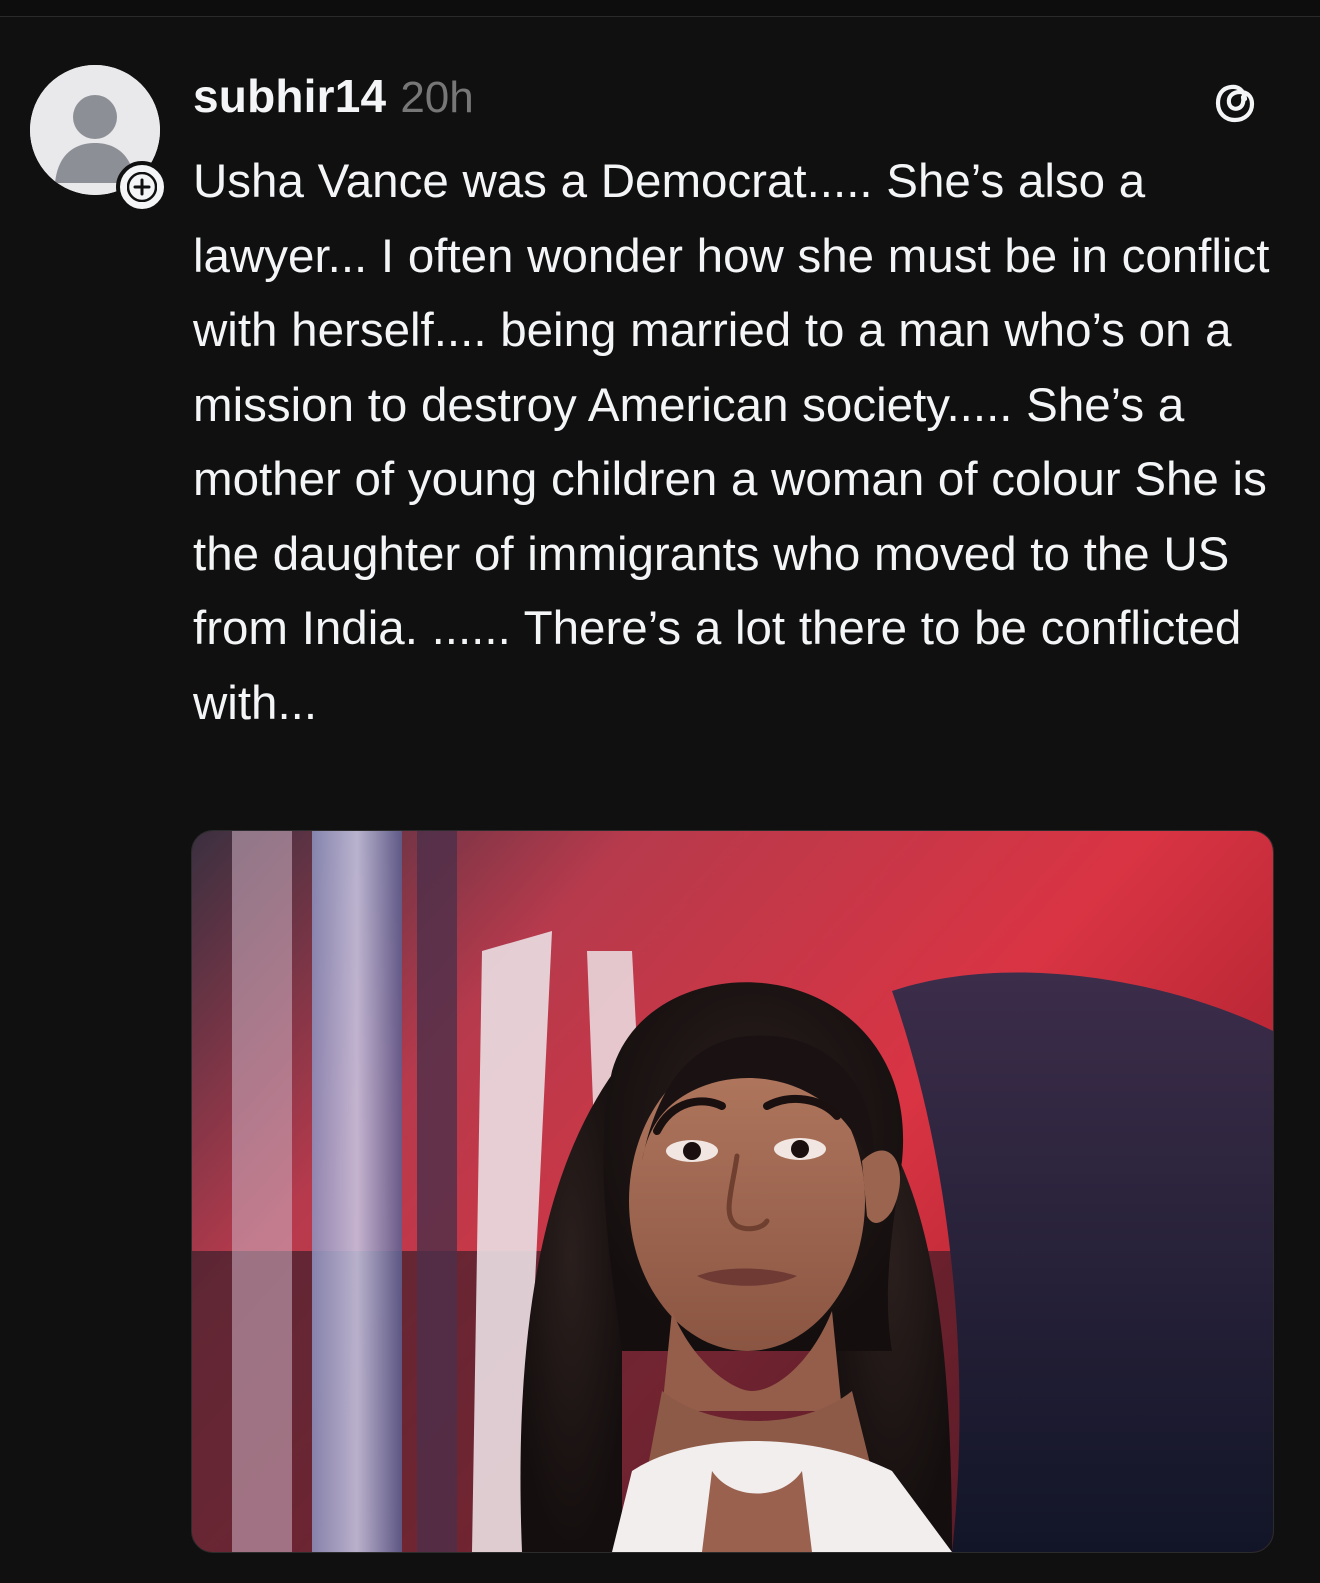 This screenshot has width=1320, height=1583. What do you see at coordinates (99, 139) in the screenshot?
I see `avatar-container` at bounding box center [99, 139].